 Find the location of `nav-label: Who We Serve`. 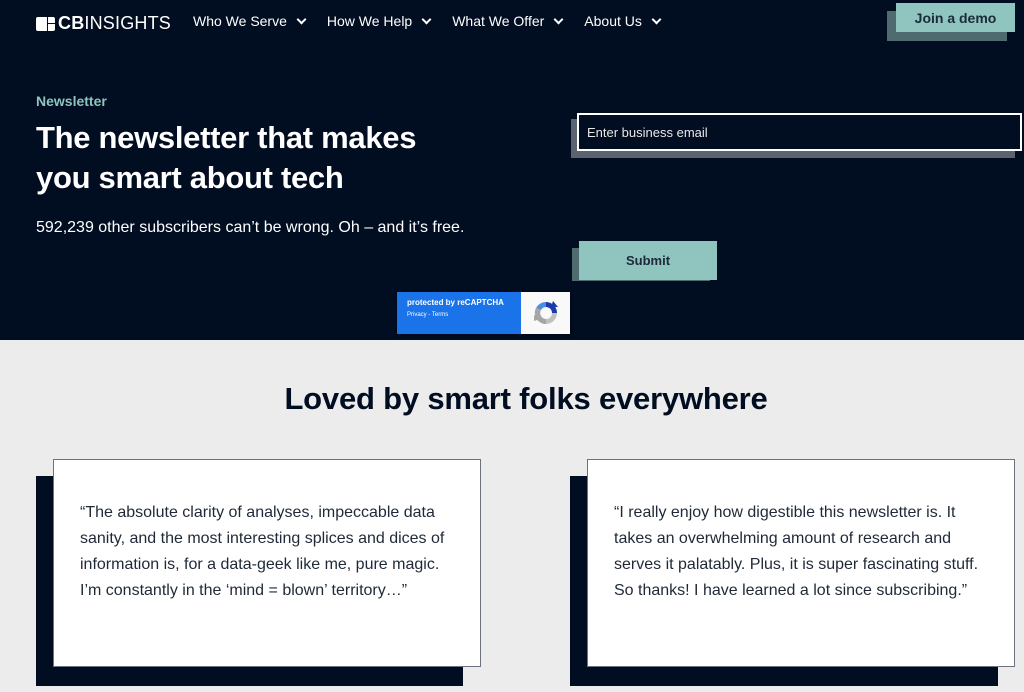

nav-label: Who We Serve is located at coordinates (240, 21).